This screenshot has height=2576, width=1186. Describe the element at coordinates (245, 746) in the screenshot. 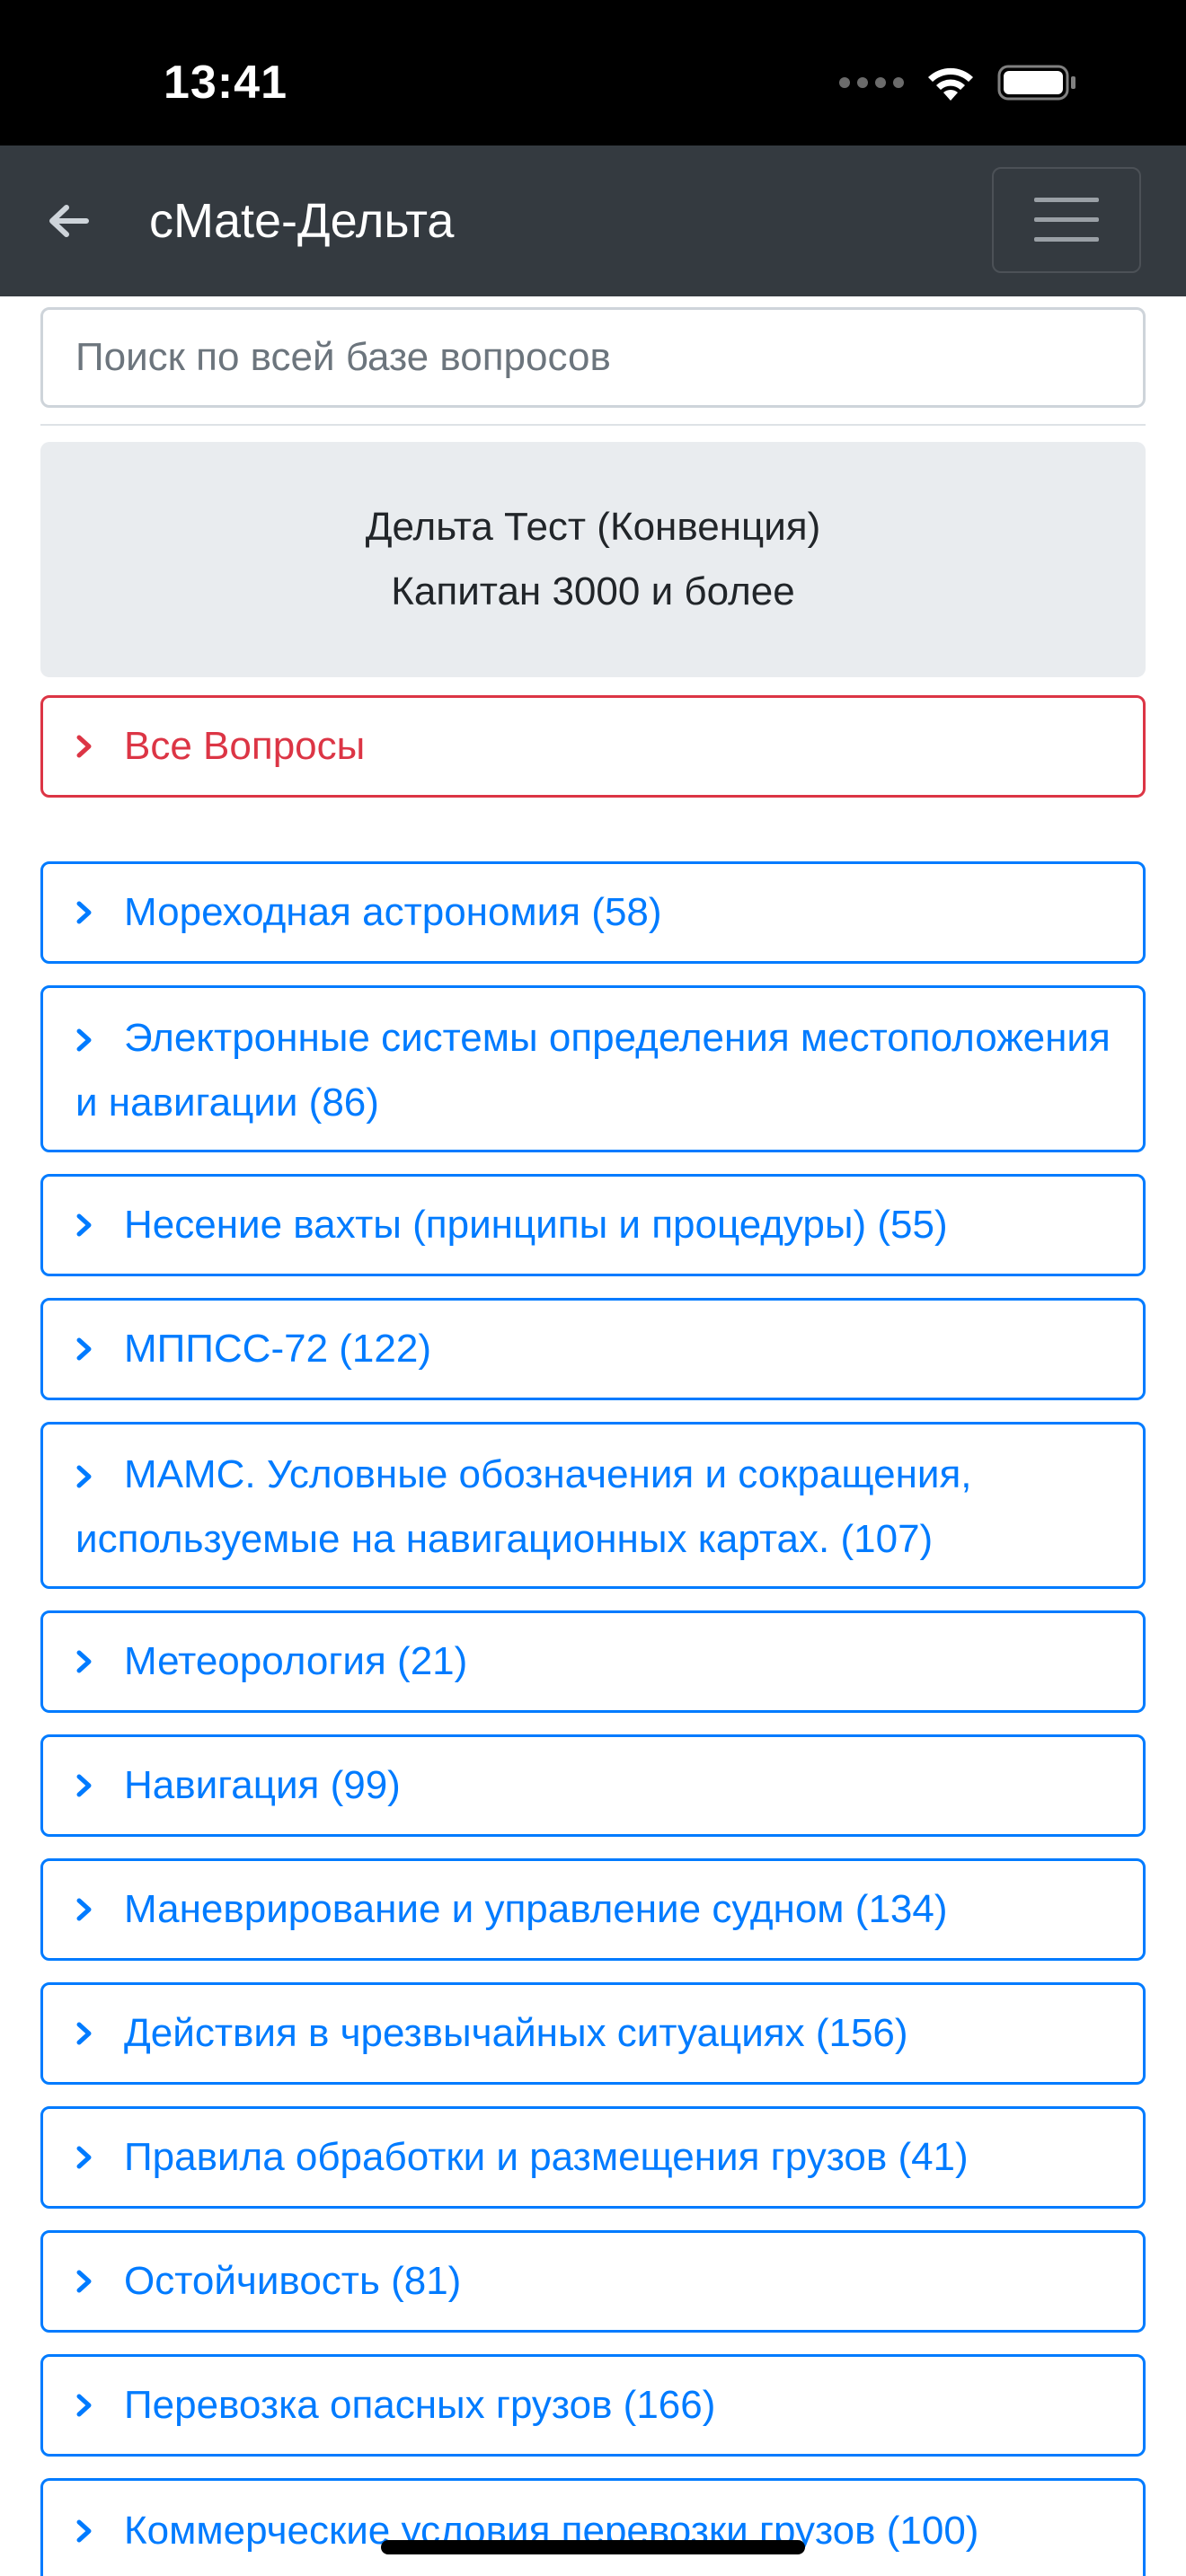

I see `all-questions-label: Все Вопросы` at that location.